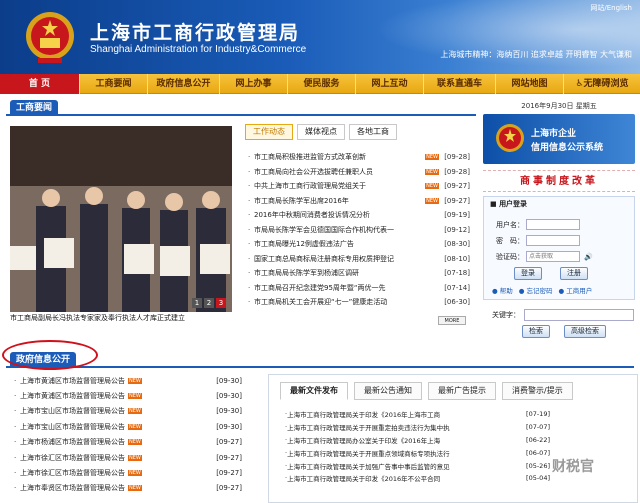 The width and height of the screenshot is (640, 503). I want to click on list-item: · 中共上海市工商行政管理局党组关于 NEW [09-27], so click(359, 186).